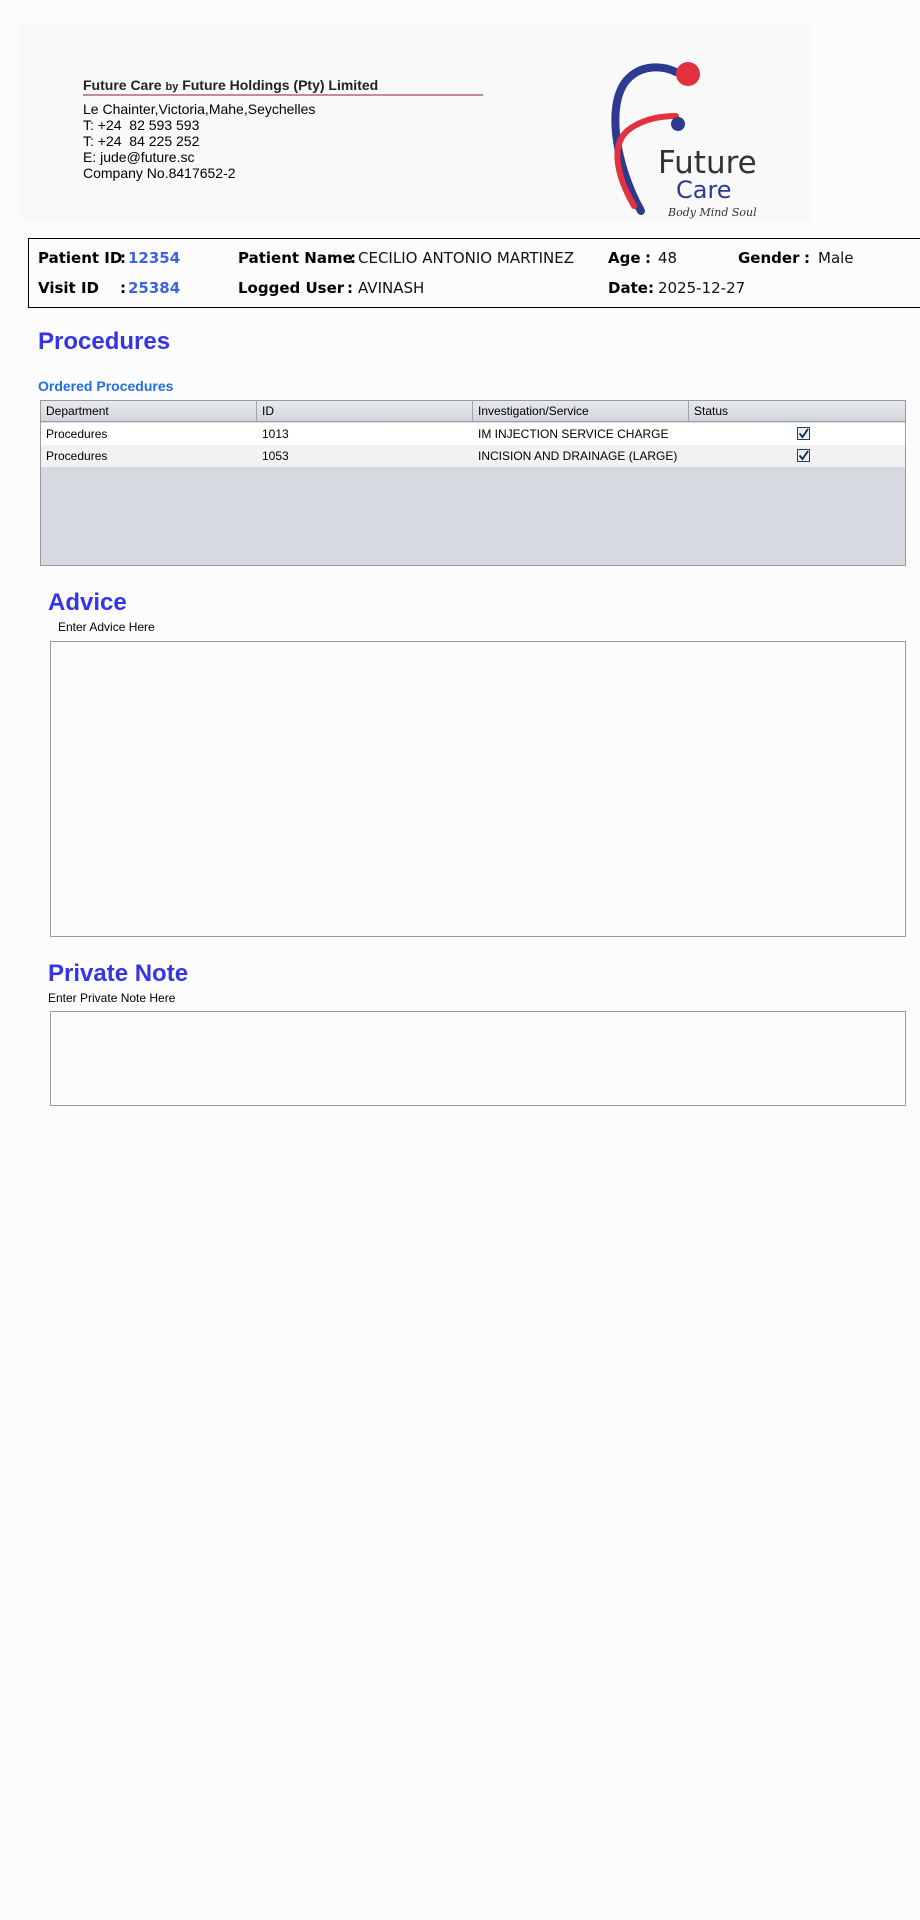 The height and width of the screenshot is (1920, 920). What do you see at coordinates (104, 341) in the screenshot?
I see `procedures-heading: Procedures` at bounding box center [104, 341].